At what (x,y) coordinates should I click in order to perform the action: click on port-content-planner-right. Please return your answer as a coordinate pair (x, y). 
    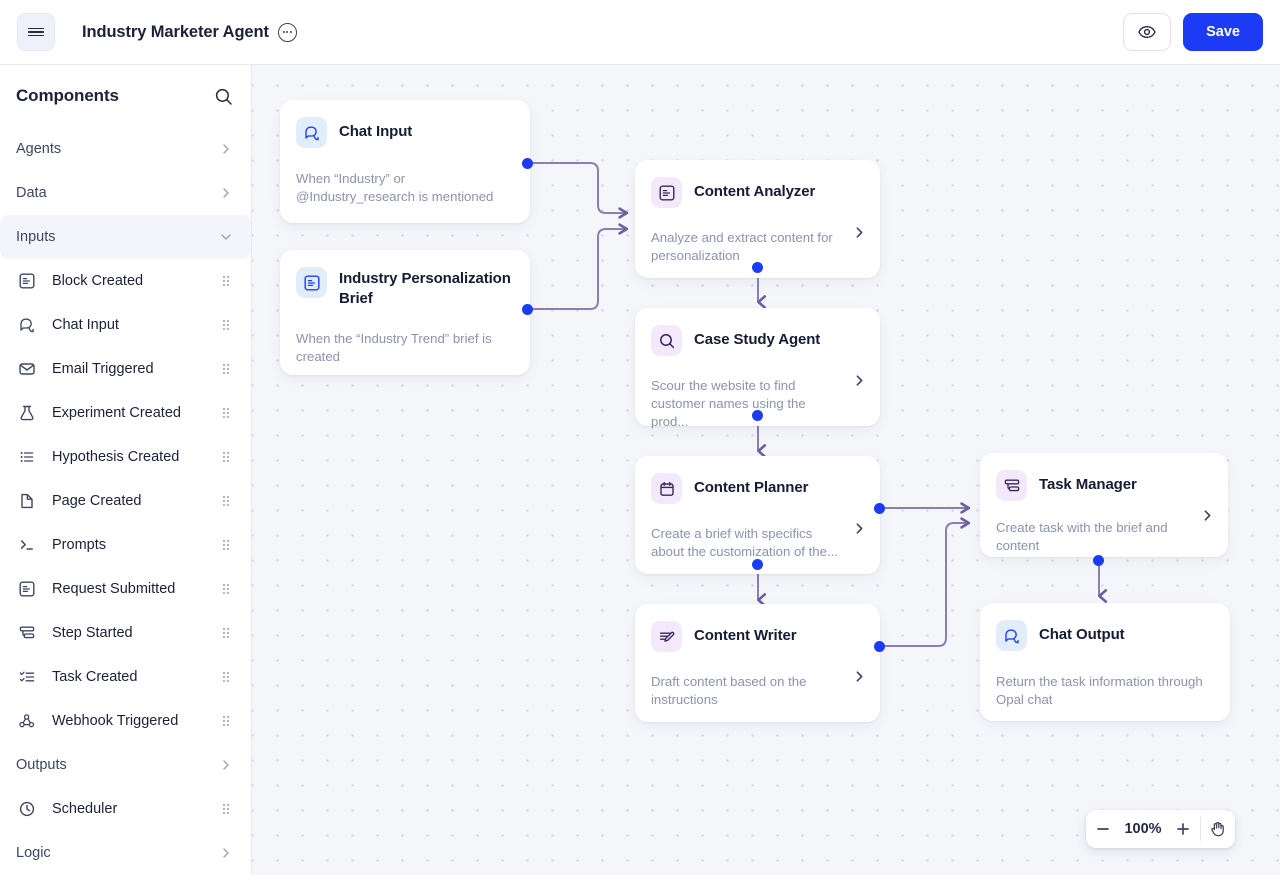
    Looking at the image, I should click on (879, 508).